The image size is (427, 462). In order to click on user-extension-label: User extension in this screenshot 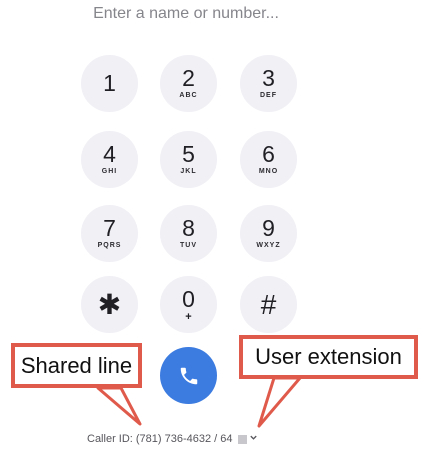, I will do `click(328, 356)`.